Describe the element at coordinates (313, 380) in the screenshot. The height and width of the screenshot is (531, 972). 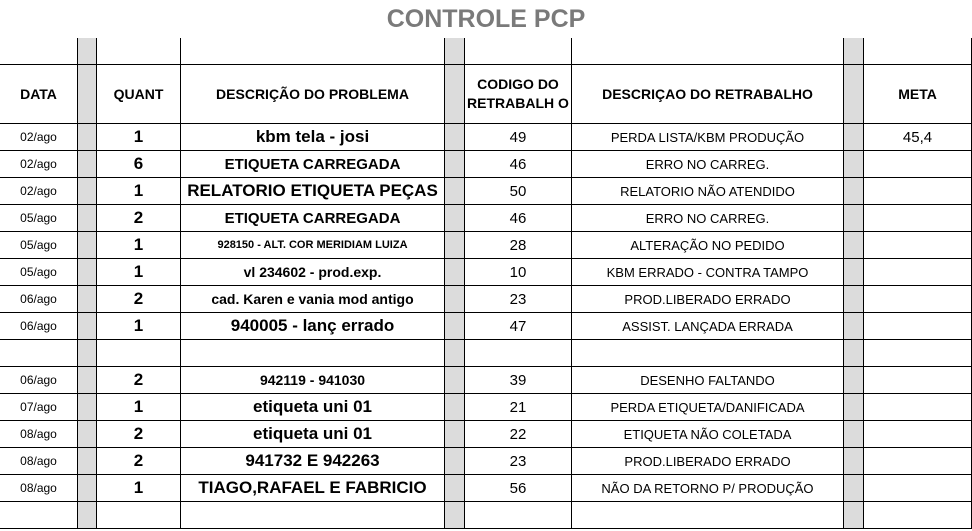
I see `problem-description-cell: 942119 - 941030` at that location.